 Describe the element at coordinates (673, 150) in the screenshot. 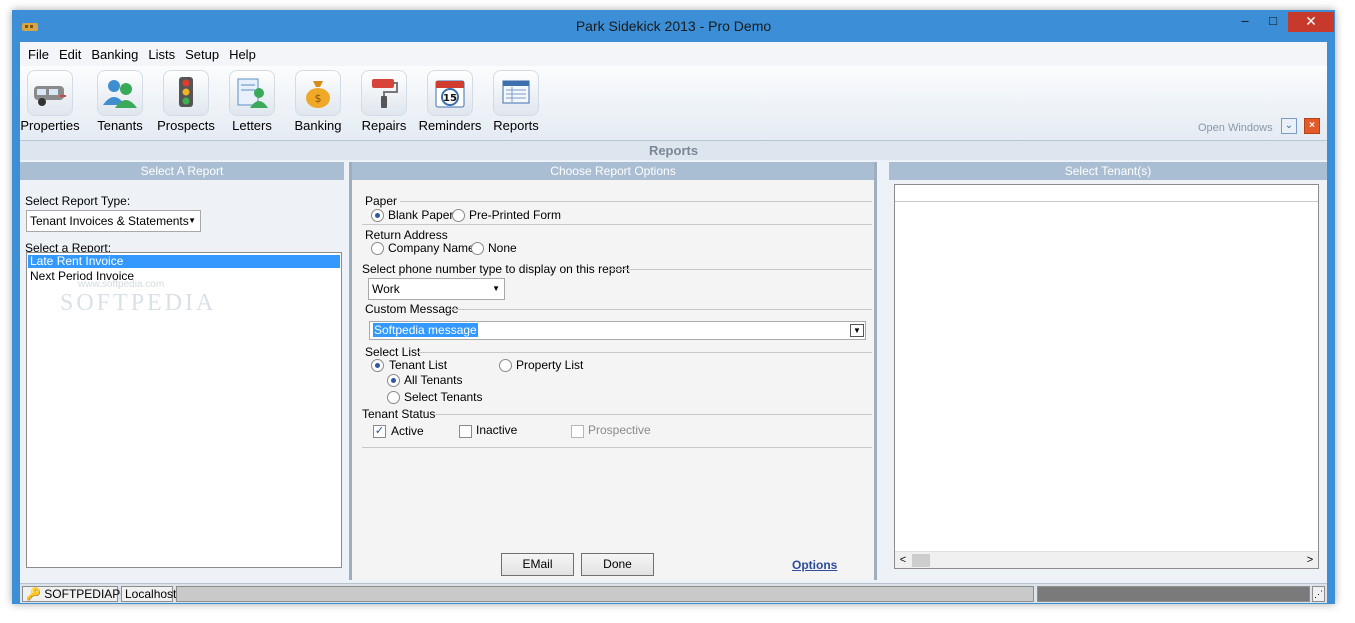

I see `section-title: Reports` at that location.